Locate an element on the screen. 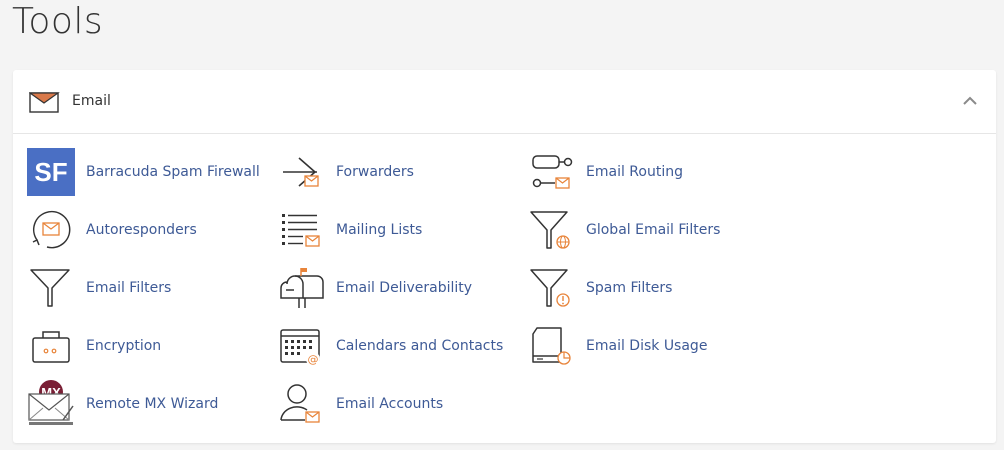 The height and width of the screenshot is (450, 1004). tool-label: Remote MX Wizard is located at coordinates (152, 404).